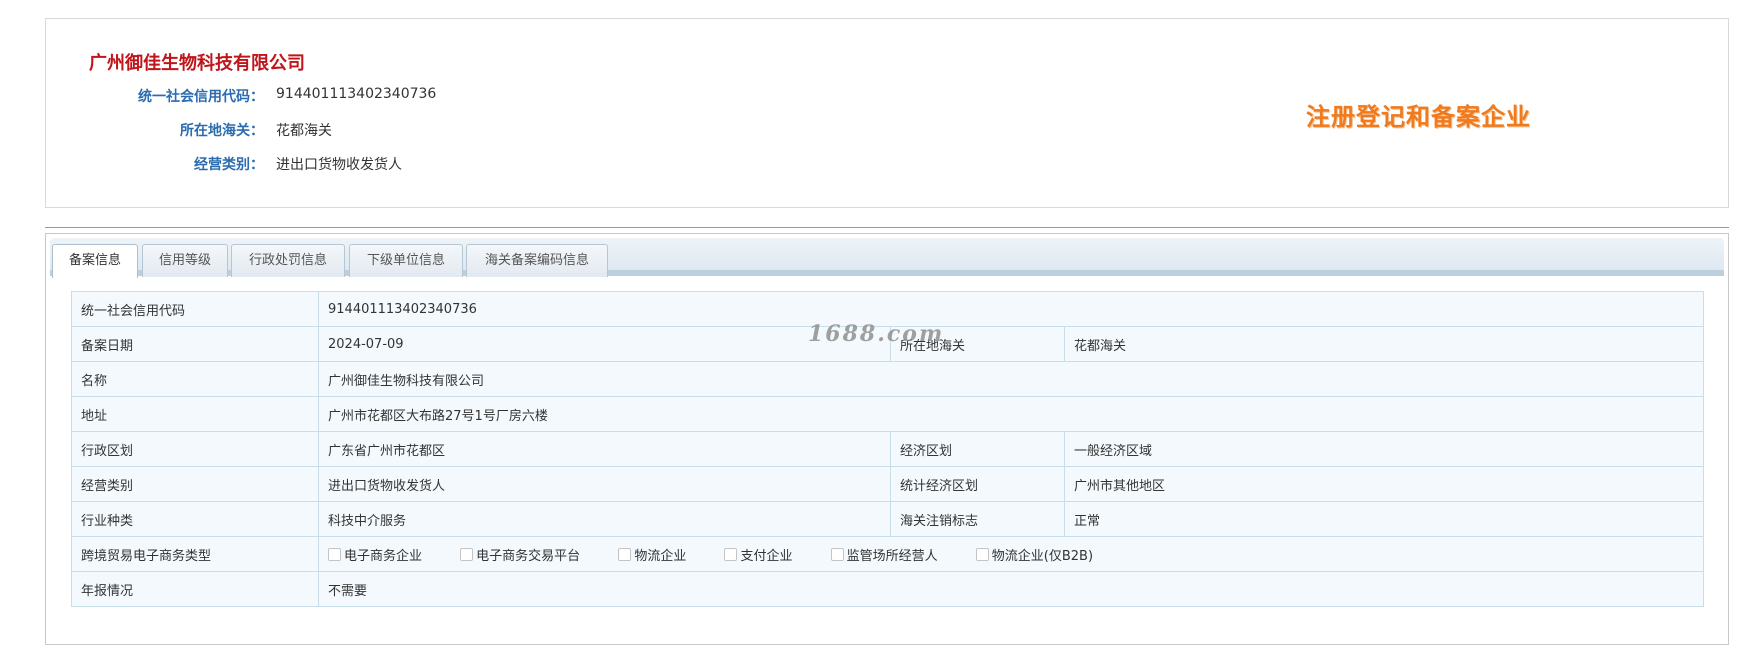  What do you see at coordinates (339, 165) in the screenshot?
I see `header-business-type-value: 进出口货物收发货人` at bounding box center [339, 165].